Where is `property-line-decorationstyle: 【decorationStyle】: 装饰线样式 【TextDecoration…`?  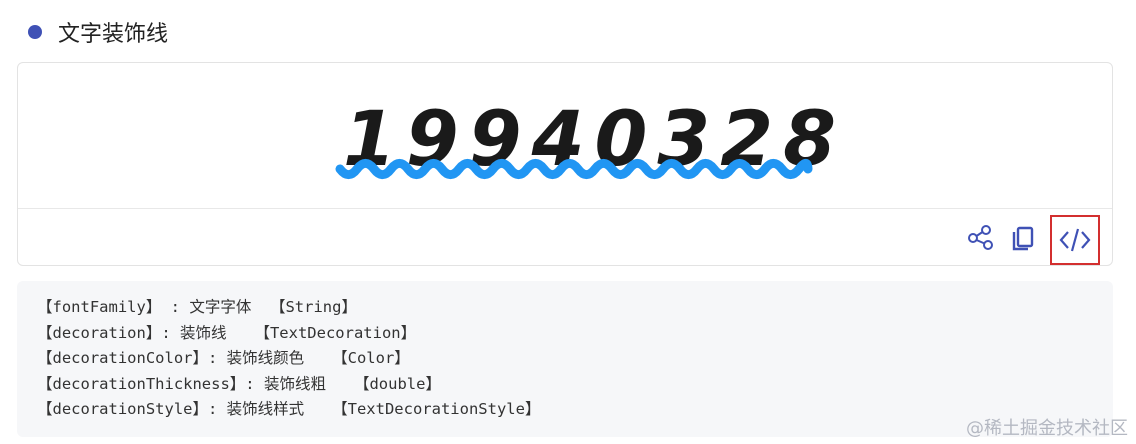
property-line-decorationstyle: 【decorationStyle】: 装饰线样式 【TextDecoration… is located at coordinates (289, 409).